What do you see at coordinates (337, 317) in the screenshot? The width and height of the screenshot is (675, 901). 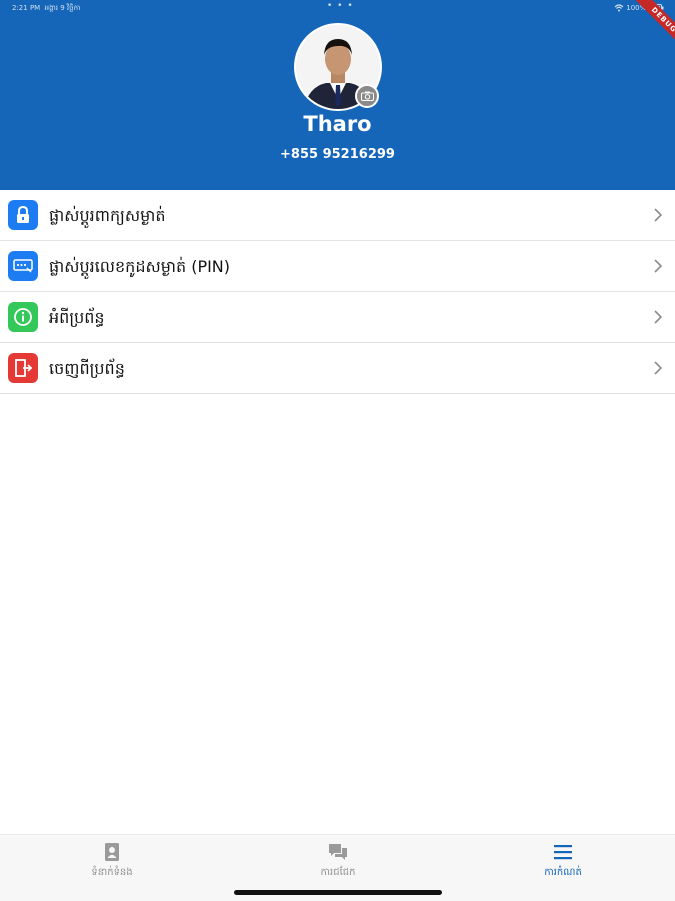 I see `menu-item-about: អំពីប្រព័ន្ធ` at bounding box center [337, 317].